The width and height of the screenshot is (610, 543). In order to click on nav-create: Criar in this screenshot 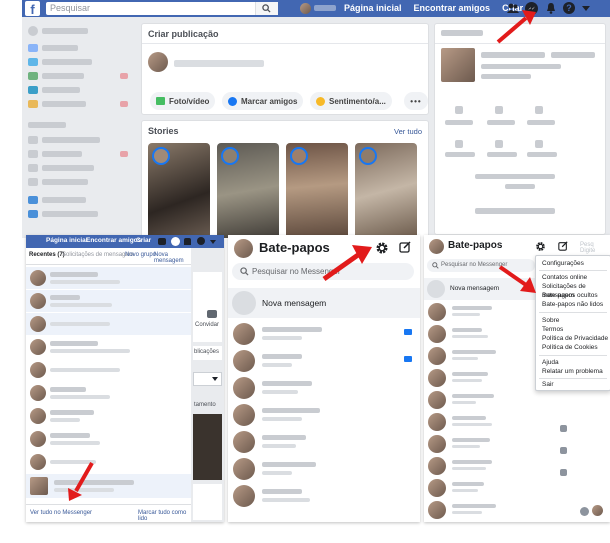, I will do `click(143, 240)`.